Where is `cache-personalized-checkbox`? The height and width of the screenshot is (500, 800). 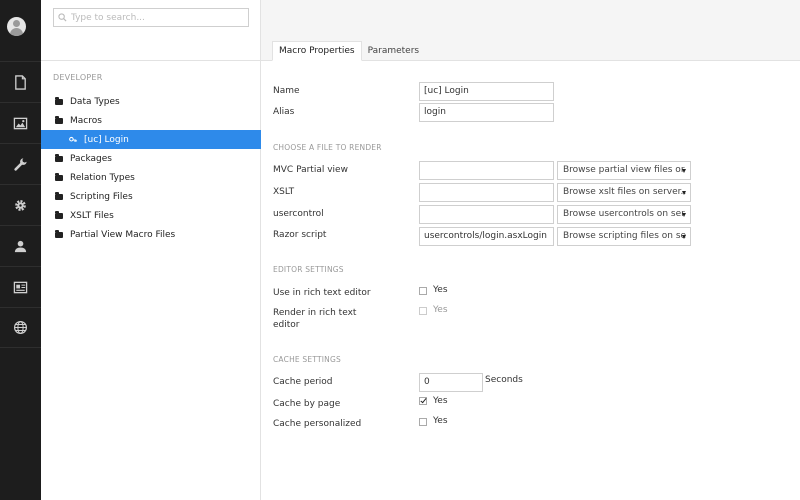 cache-personalized-checkbox is located at coordinates (423, 422).